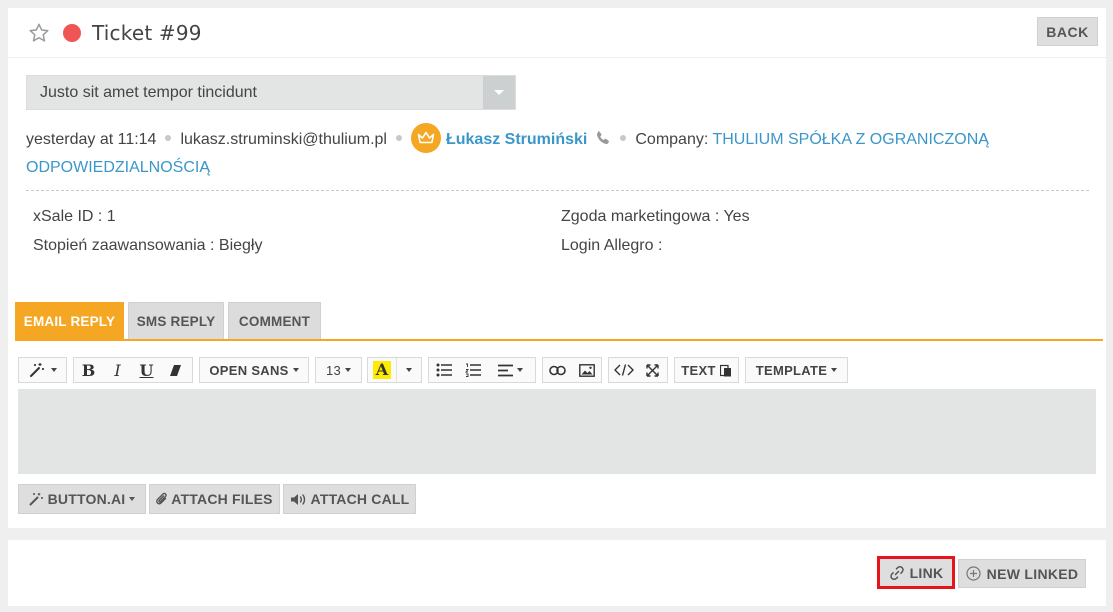 This screenshot has width=1113, height=612. I want to click on numbered-list-icon, so click(472, 370).